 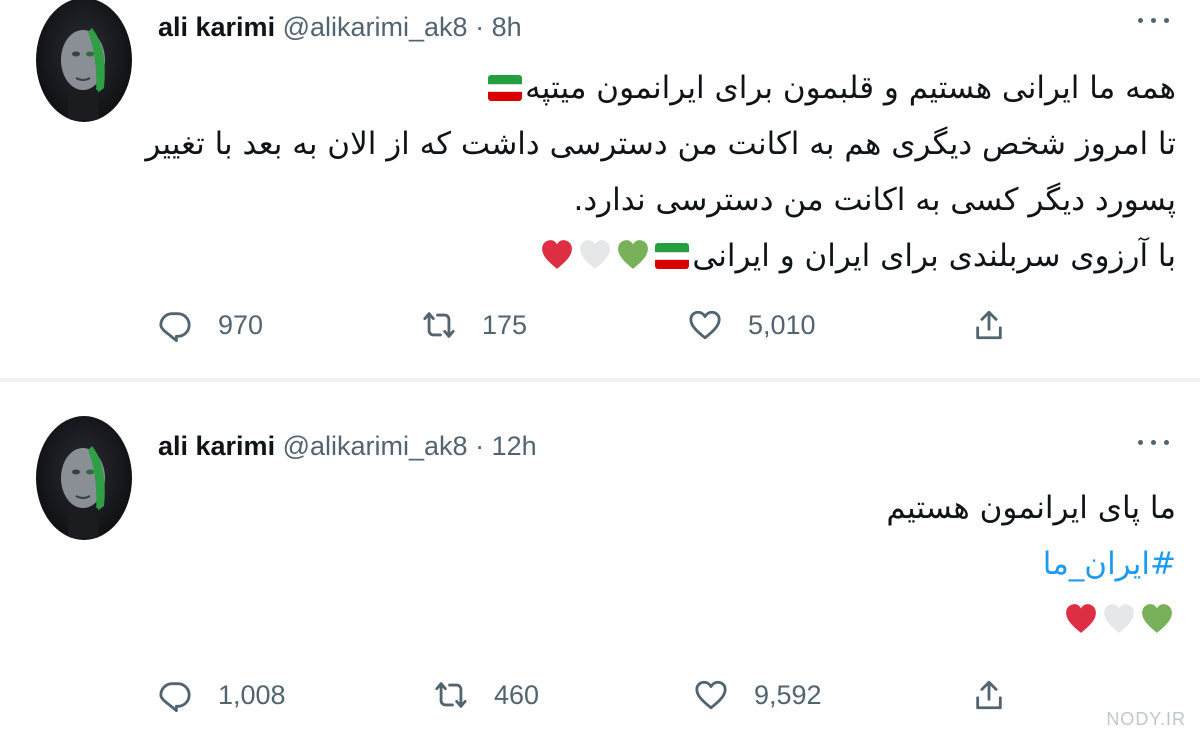 I want to click on tweet-actions: 1,008 460 9,592, so click(x=600, y=695).